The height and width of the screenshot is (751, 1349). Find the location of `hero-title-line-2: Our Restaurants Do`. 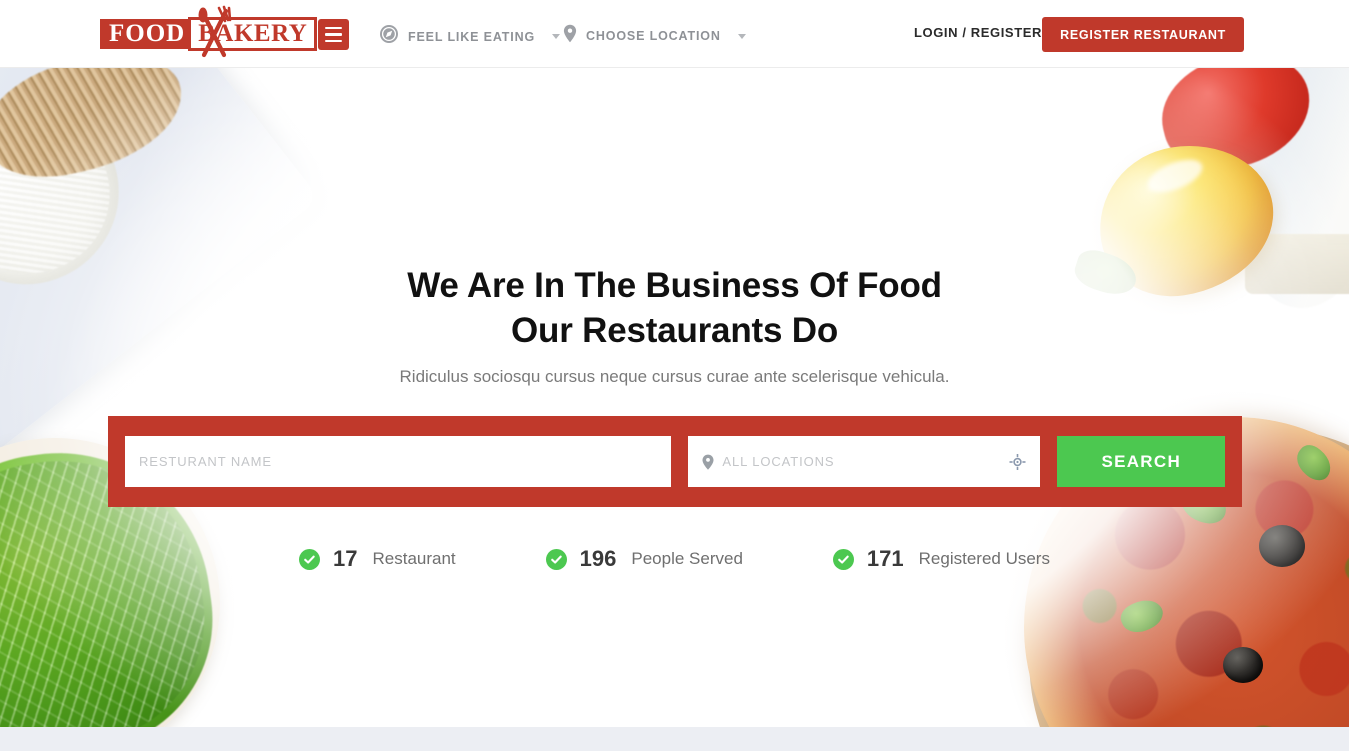

hero-title-line-2: Our Restaurants Do is located at coordinates (674, 330).